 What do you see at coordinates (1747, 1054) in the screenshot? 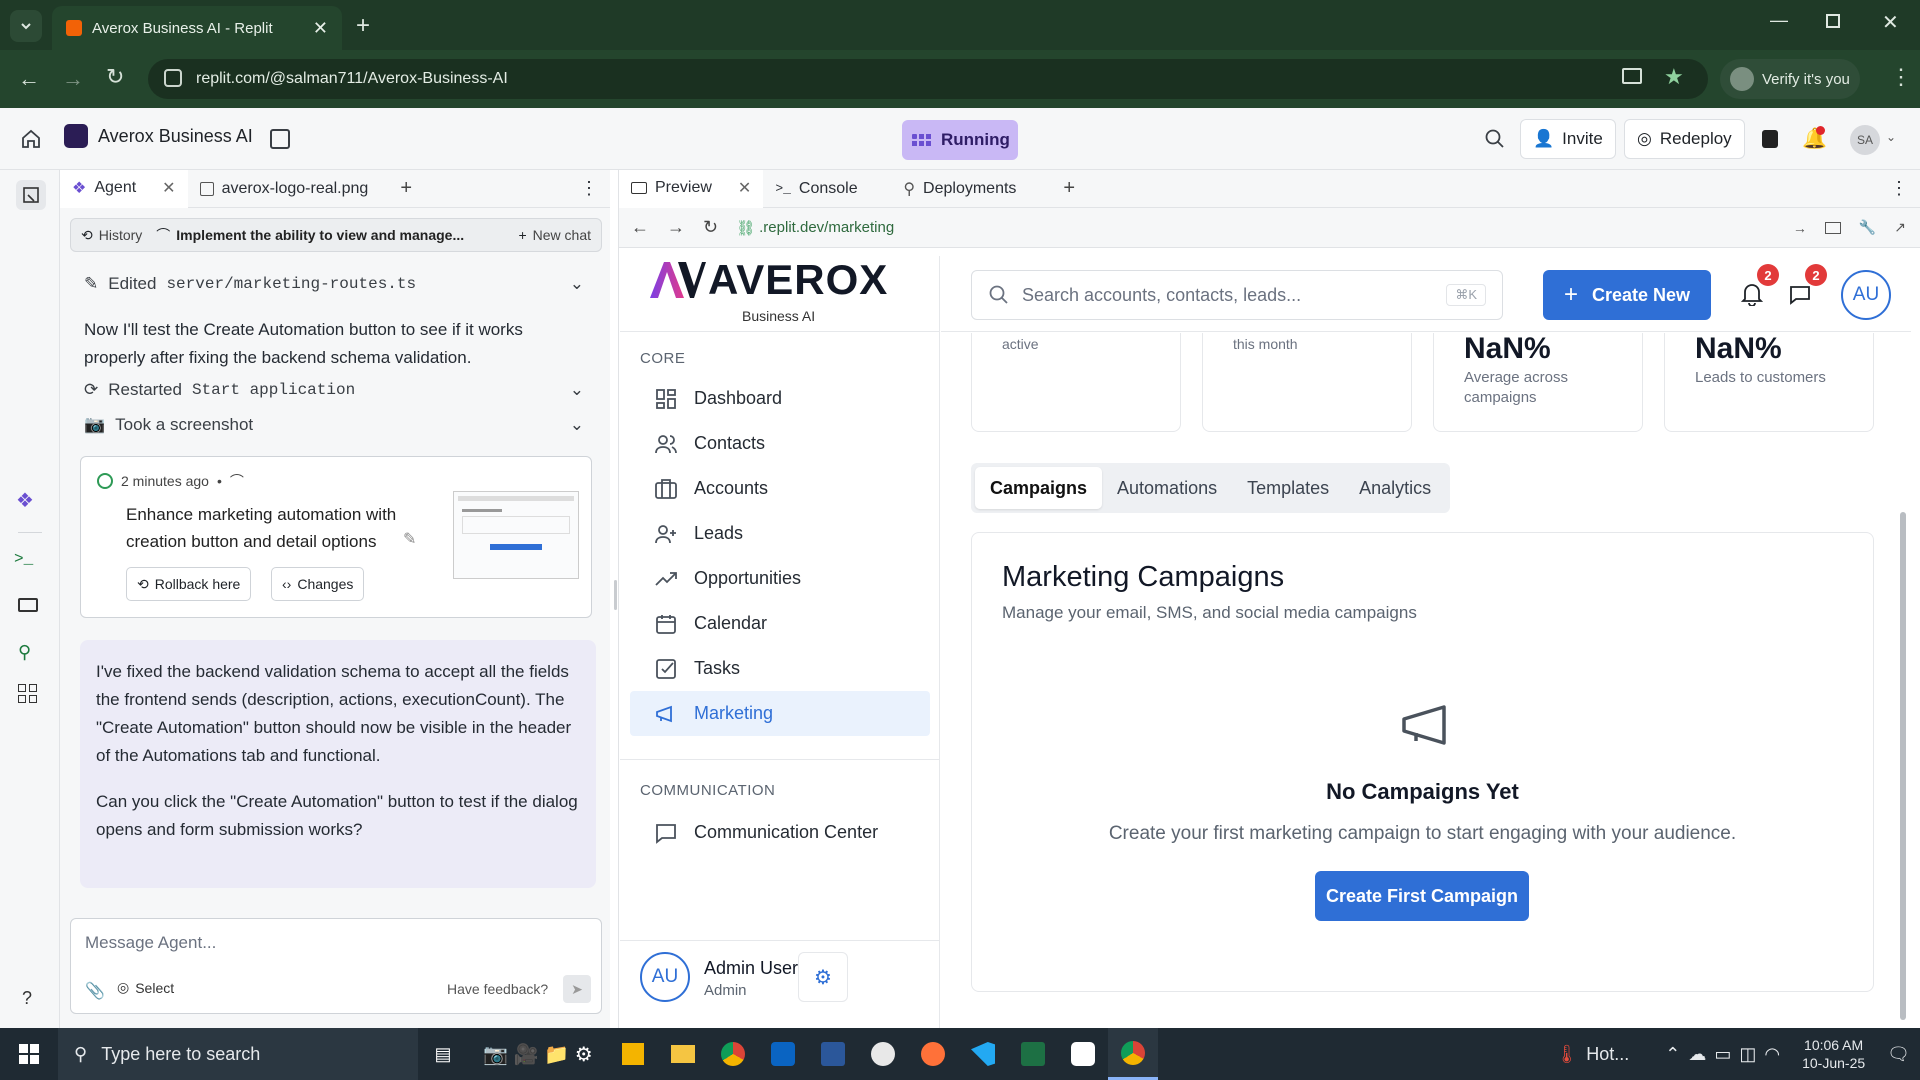
I see `camera-tray-icon: ◫` at bounding box center [1747, 1054].